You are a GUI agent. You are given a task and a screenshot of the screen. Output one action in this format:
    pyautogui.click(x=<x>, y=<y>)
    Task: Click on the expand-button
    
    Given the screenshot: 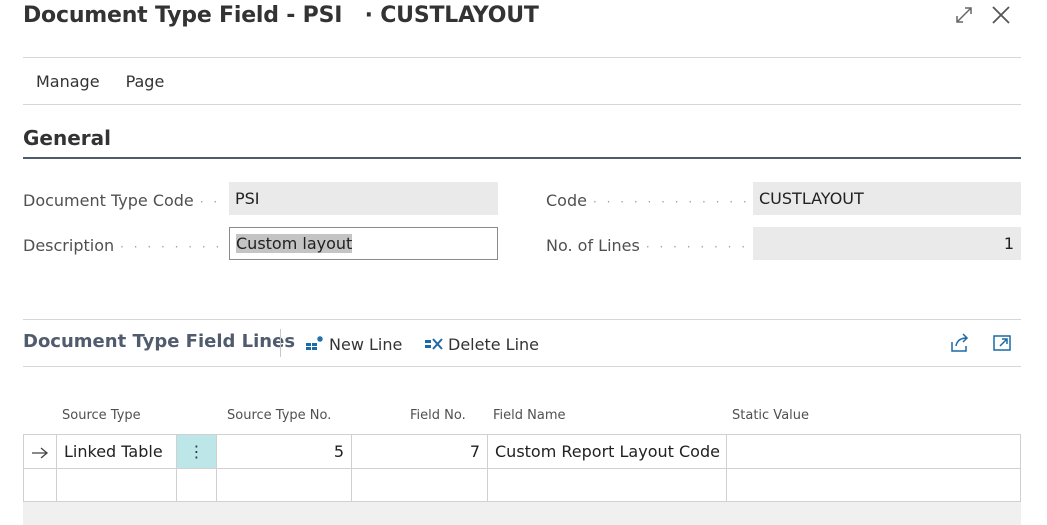 What is the action you would take?
    pyautogui.click(x=964, y=15)
    